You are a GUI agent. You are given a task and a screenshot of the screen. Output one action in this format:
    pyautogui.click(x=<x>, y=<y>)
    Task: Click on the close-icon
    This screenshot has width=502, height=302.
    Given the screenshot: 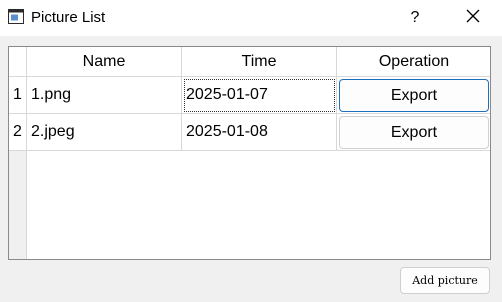 What is the action you would take?
    pyautogui.click(x=473, y=18)
    